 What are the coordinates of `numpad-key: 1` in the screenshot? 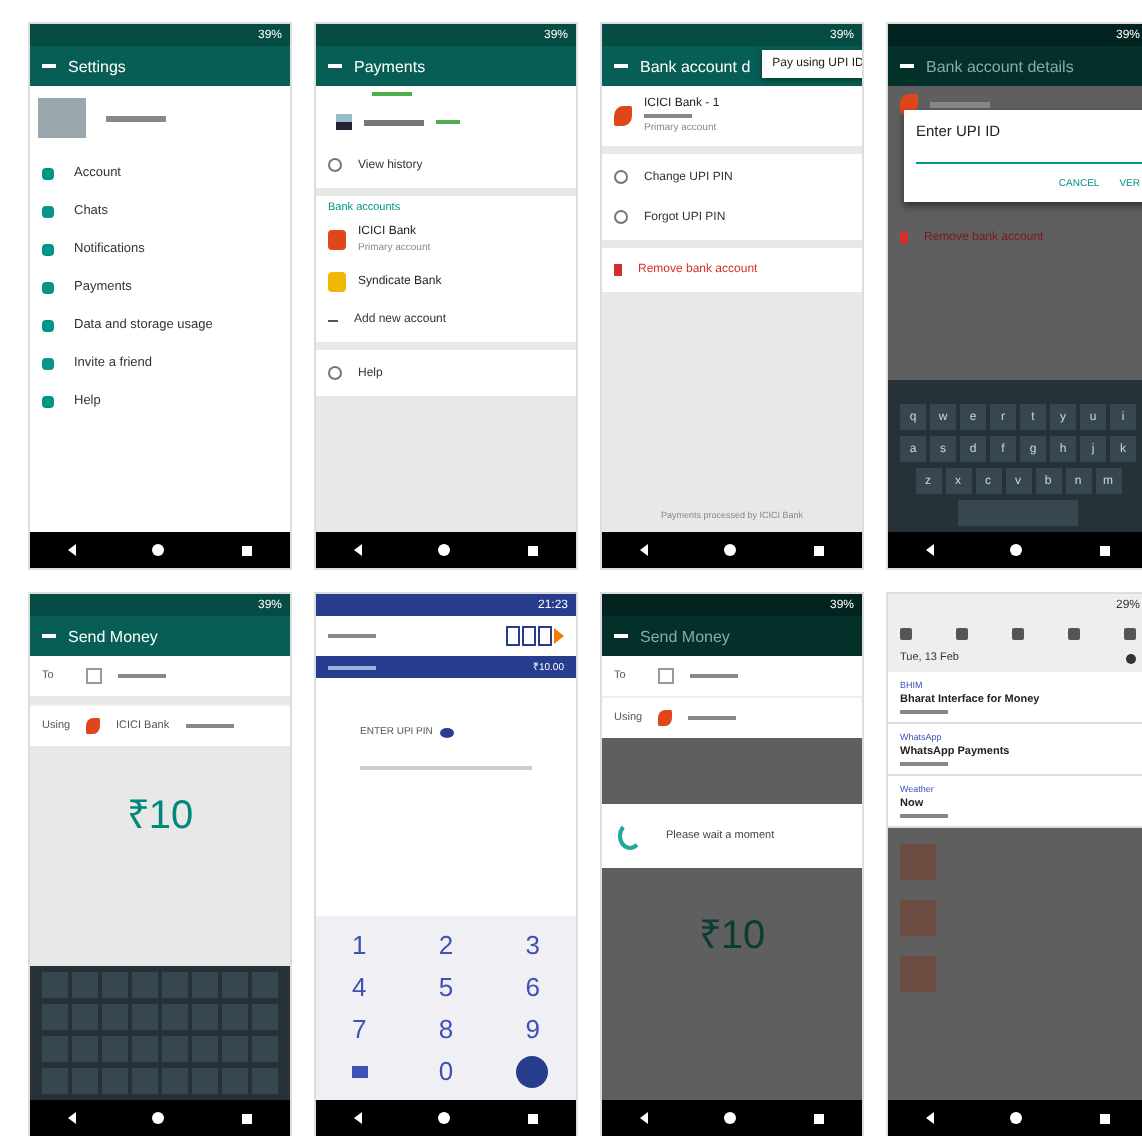 It's located at (359, 945).